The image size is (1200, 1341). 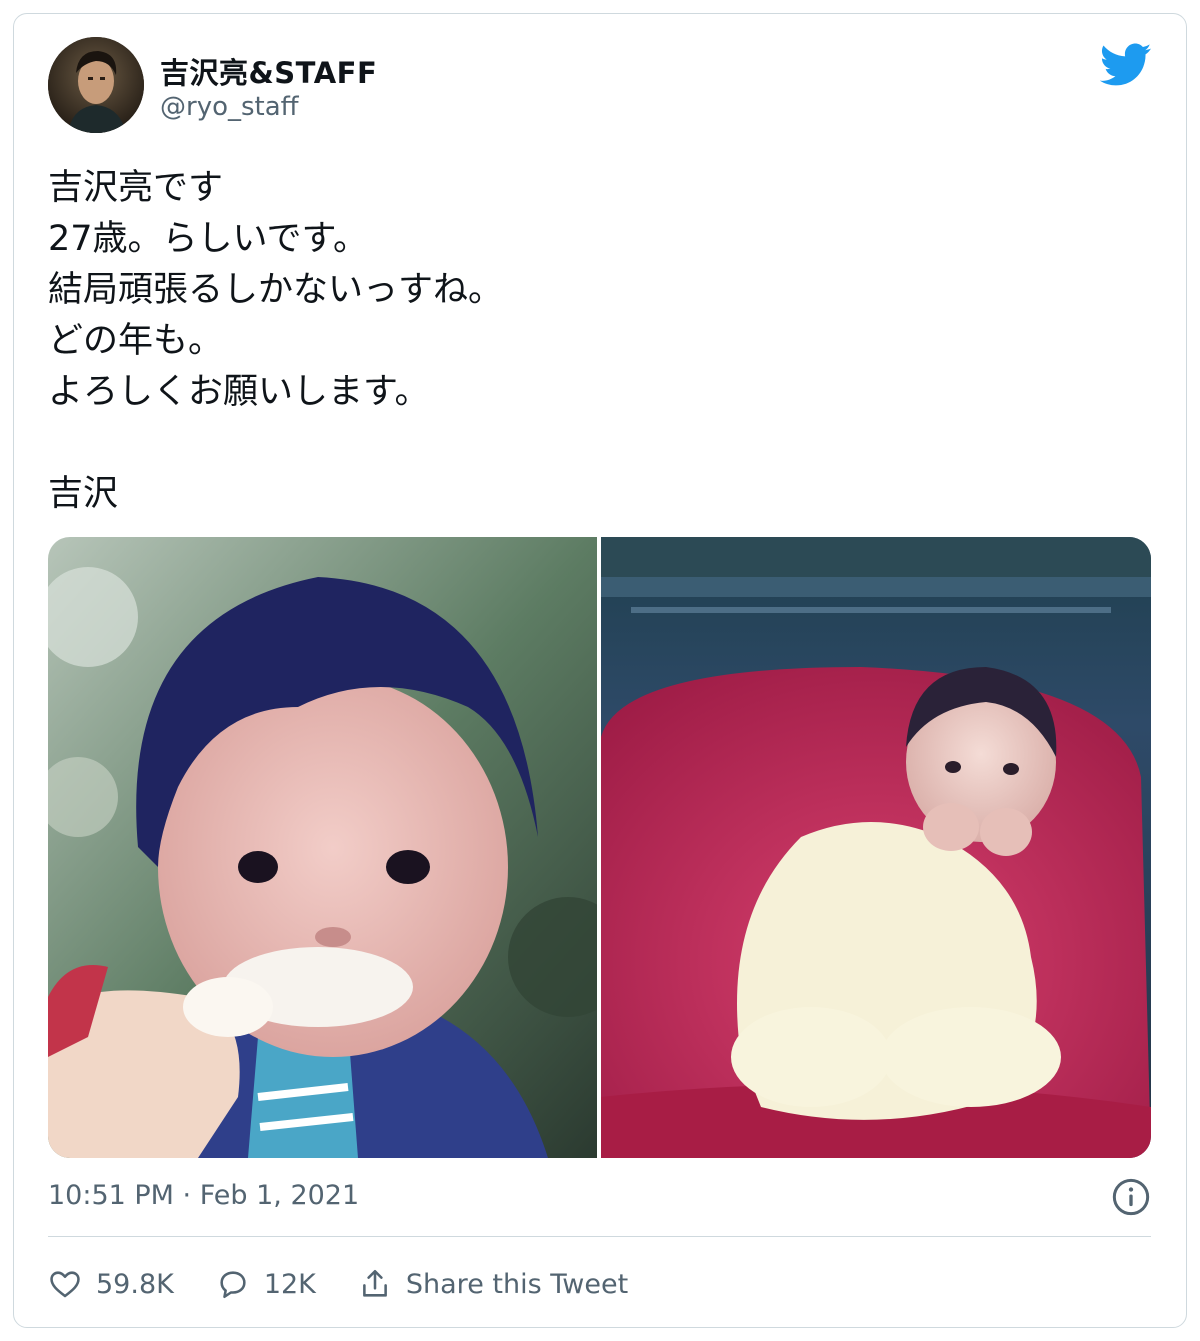 What do you see at coordinates (374, 1283) in the screenshot?
I see `share-upload-icon` at bounding box center [374, 1283].